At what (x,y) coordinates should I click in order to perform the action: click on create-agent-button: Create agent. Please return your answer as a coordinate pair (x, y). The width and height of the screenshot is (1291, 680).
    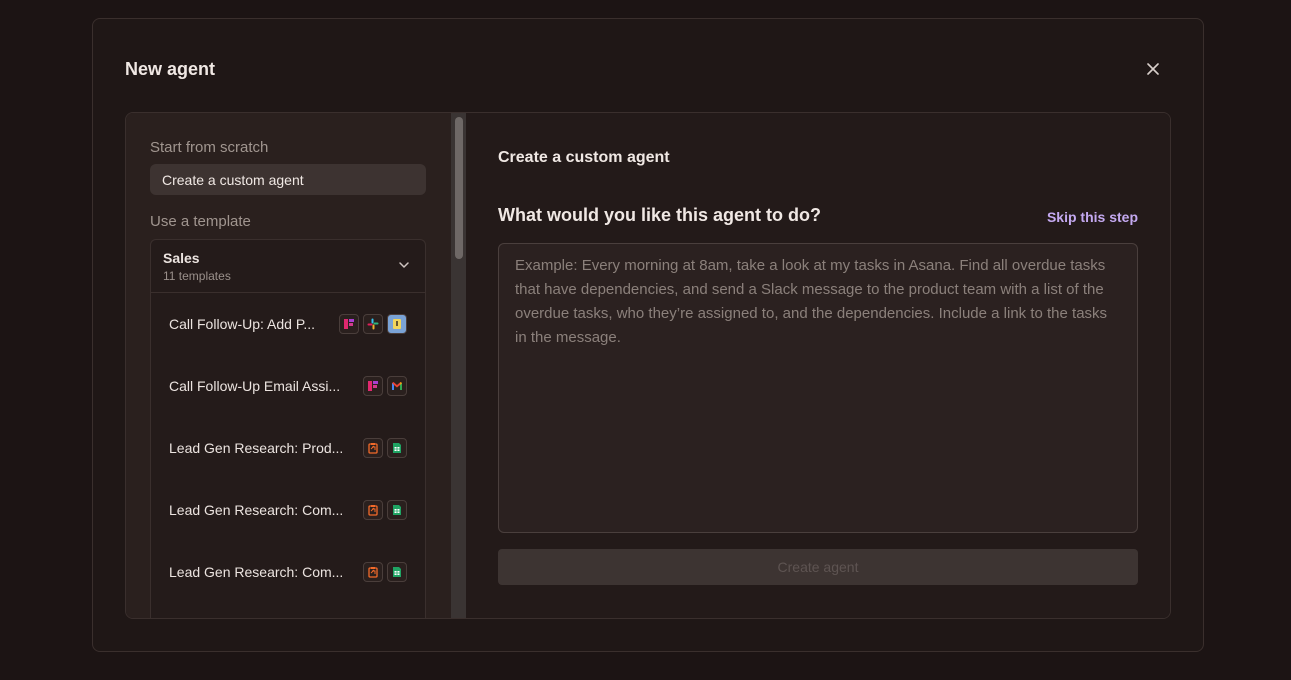
    Looking at the image, I should click on (818, 567).